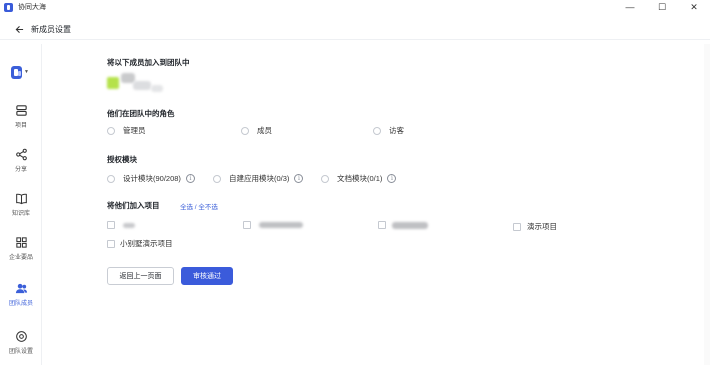 The width and height of the screenshot is (710, 365). I want to click on chevron-down-icon: ▼, so click(26, 72).